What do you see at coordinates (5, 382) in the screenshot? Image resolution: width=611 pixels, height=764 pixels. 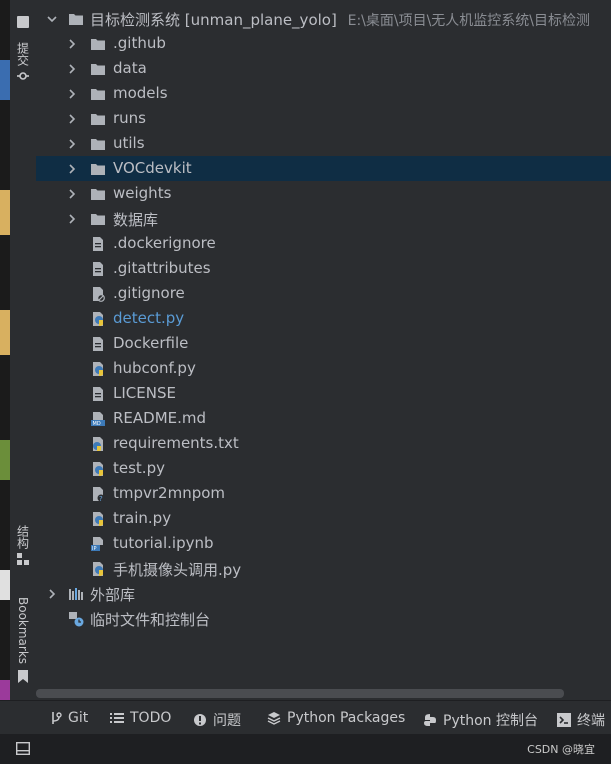 I see `desktop-edge` at bounding box center [5, 382].